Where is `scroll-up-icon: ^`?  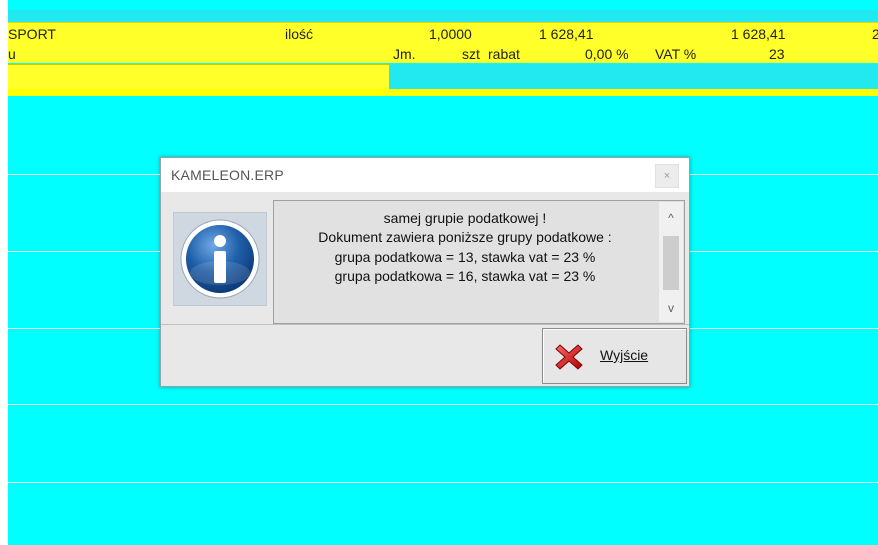
scroll-up-icon: ^ is located at coordinates (671, 218).